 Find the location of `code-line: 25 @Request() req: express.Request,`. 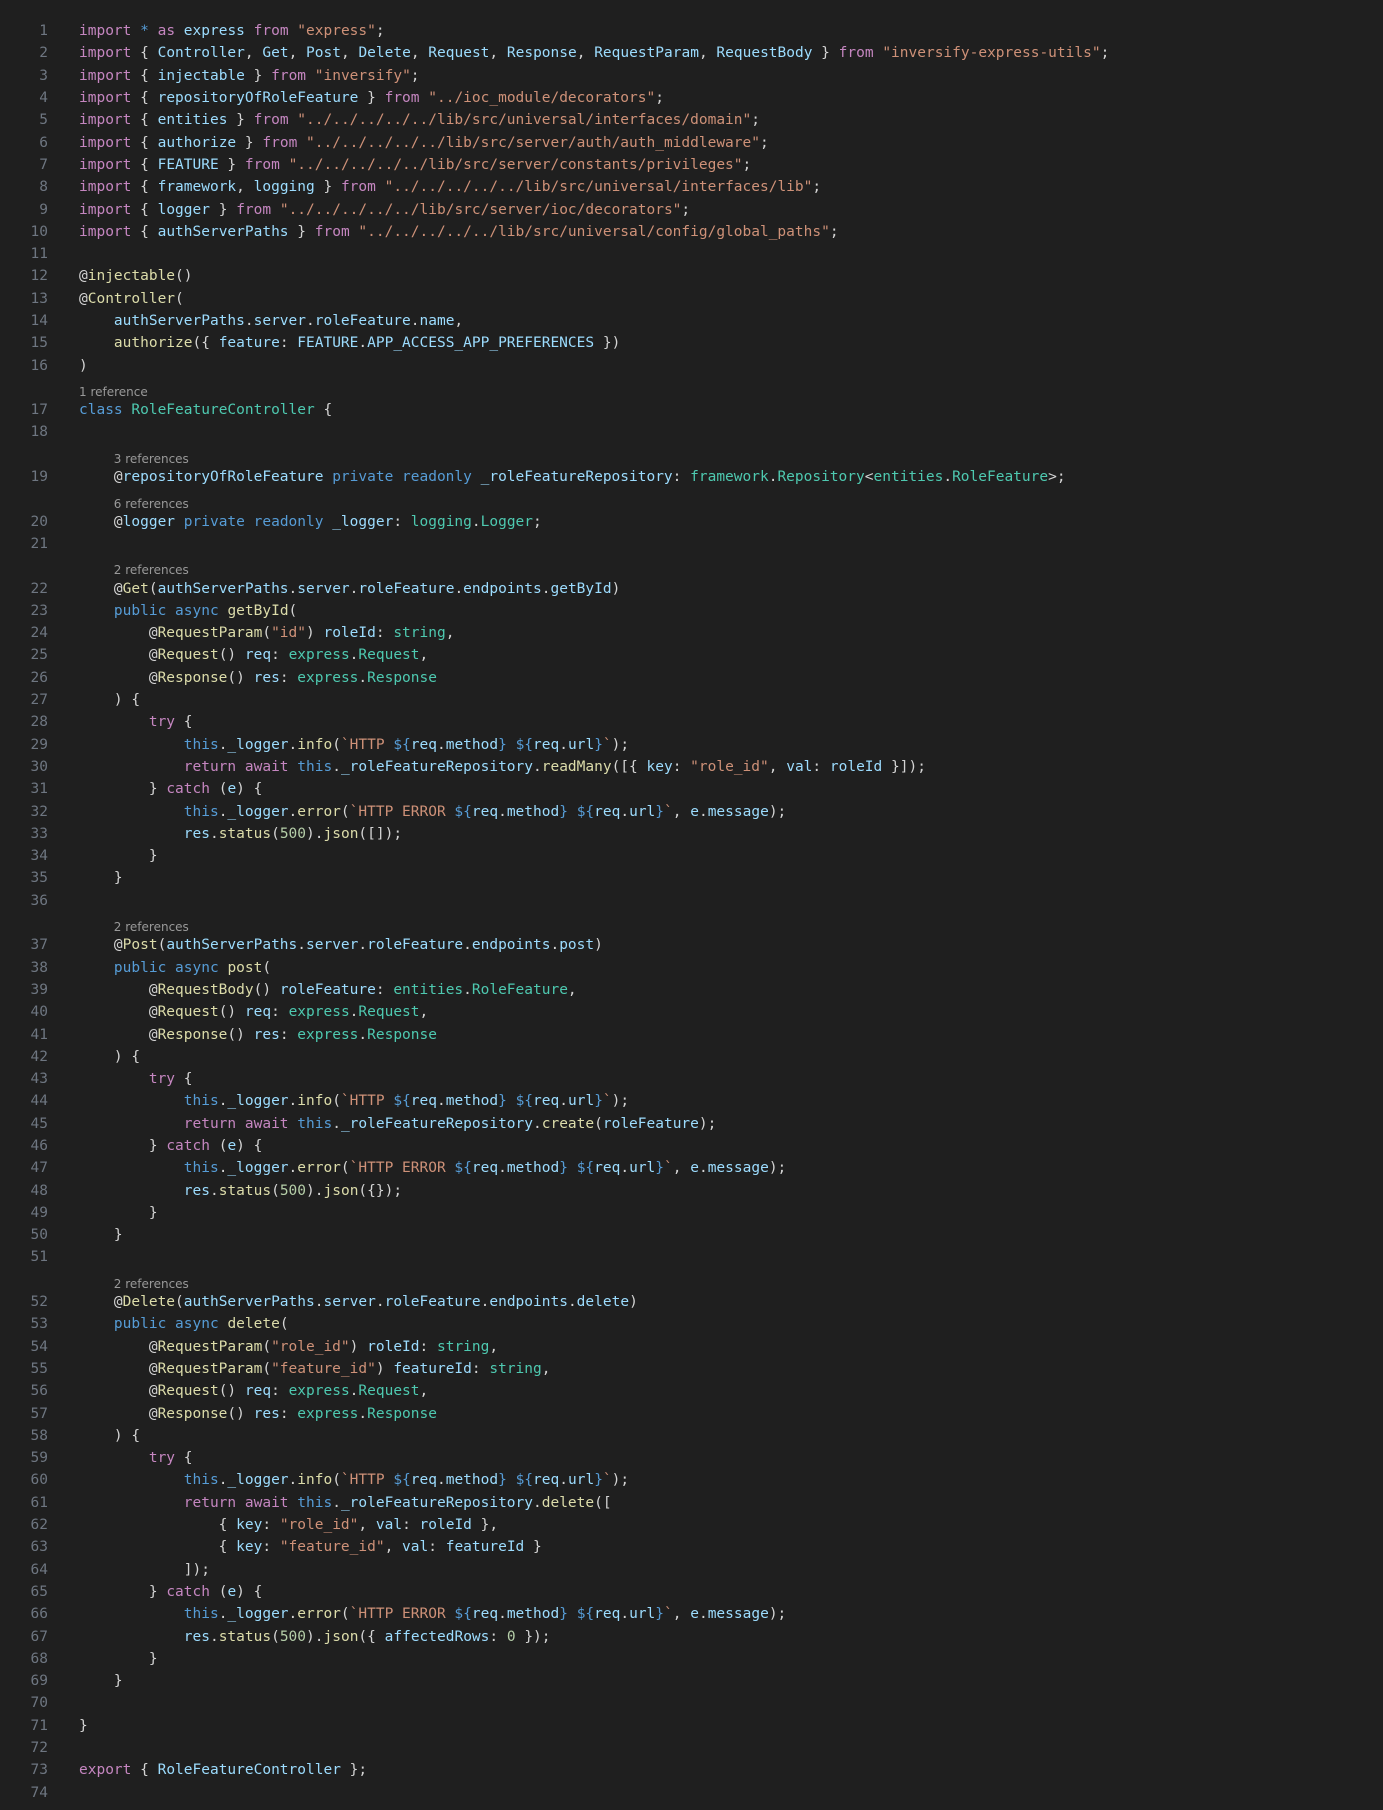

code-line: 25 @Request() req: express.Request, is located at coordinates (691, 655).